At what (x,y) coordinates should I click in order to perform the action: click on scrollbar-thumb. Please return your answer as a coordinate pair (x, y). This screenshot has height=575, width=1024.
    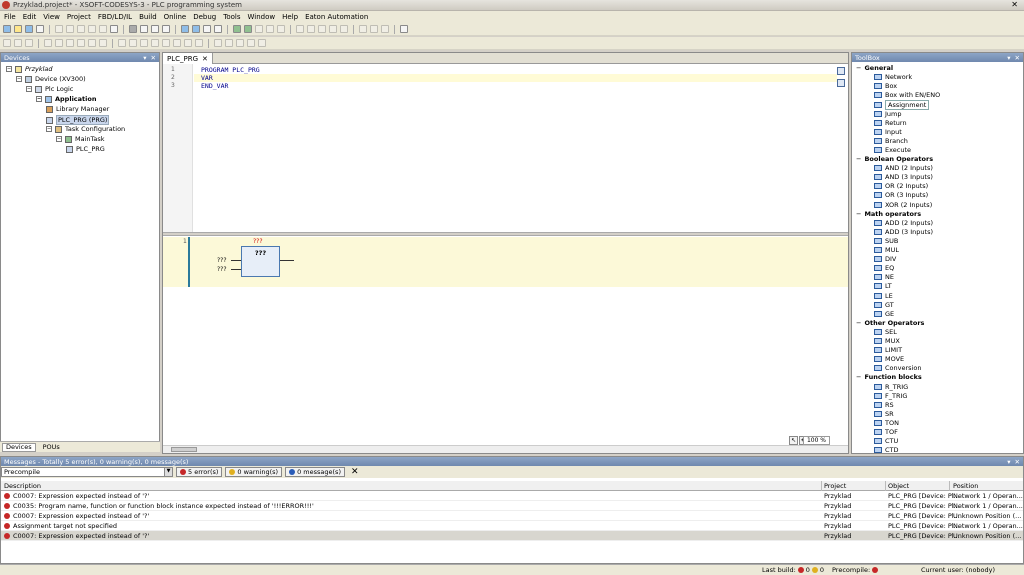
    Looking at the image, I should click on (184, 449).